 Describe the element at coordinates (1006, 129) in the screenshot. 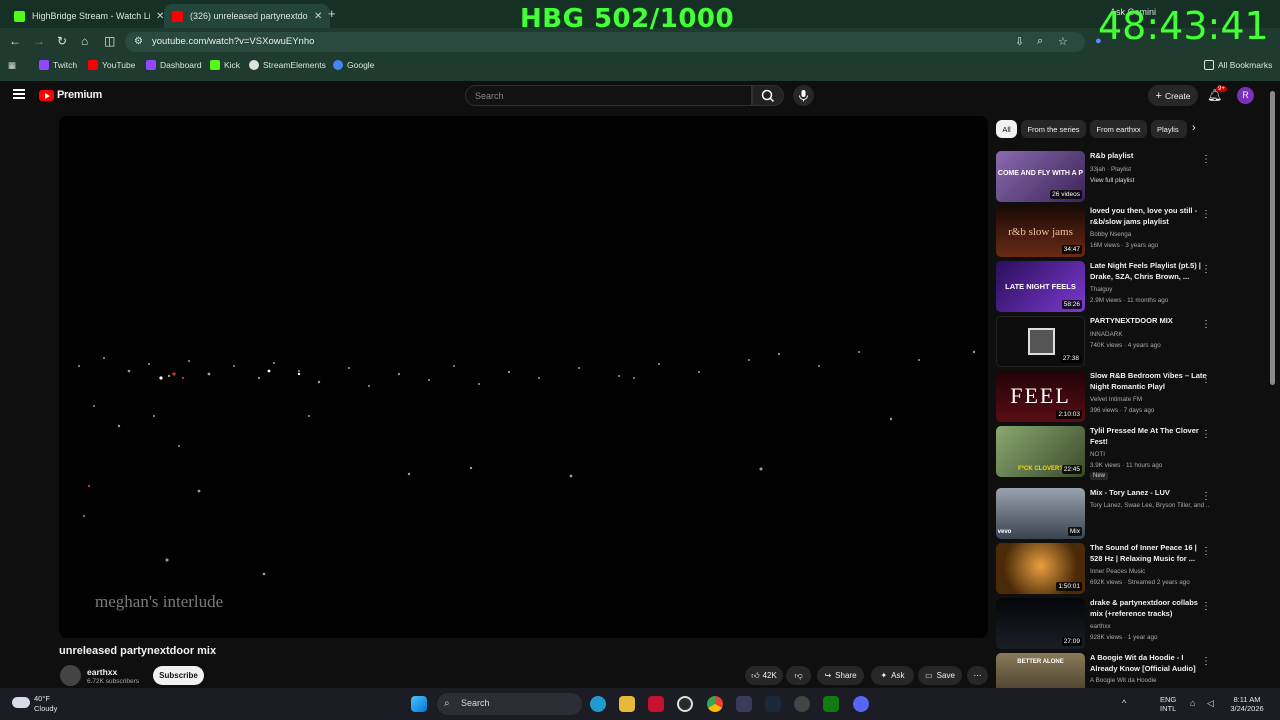

I see `chip-all: All` at that location.